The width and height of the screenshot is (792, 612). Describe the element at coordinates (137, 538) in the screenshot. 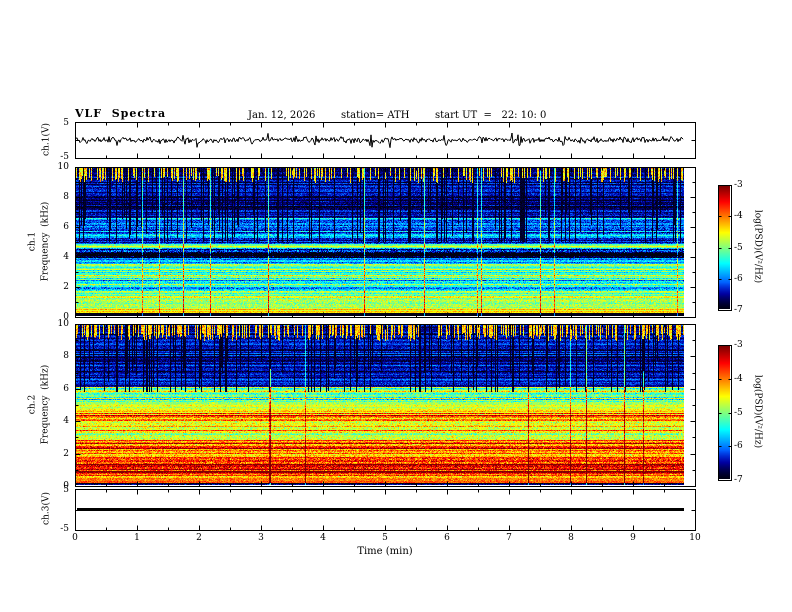

I see `time-tick-label: 1` at that location.